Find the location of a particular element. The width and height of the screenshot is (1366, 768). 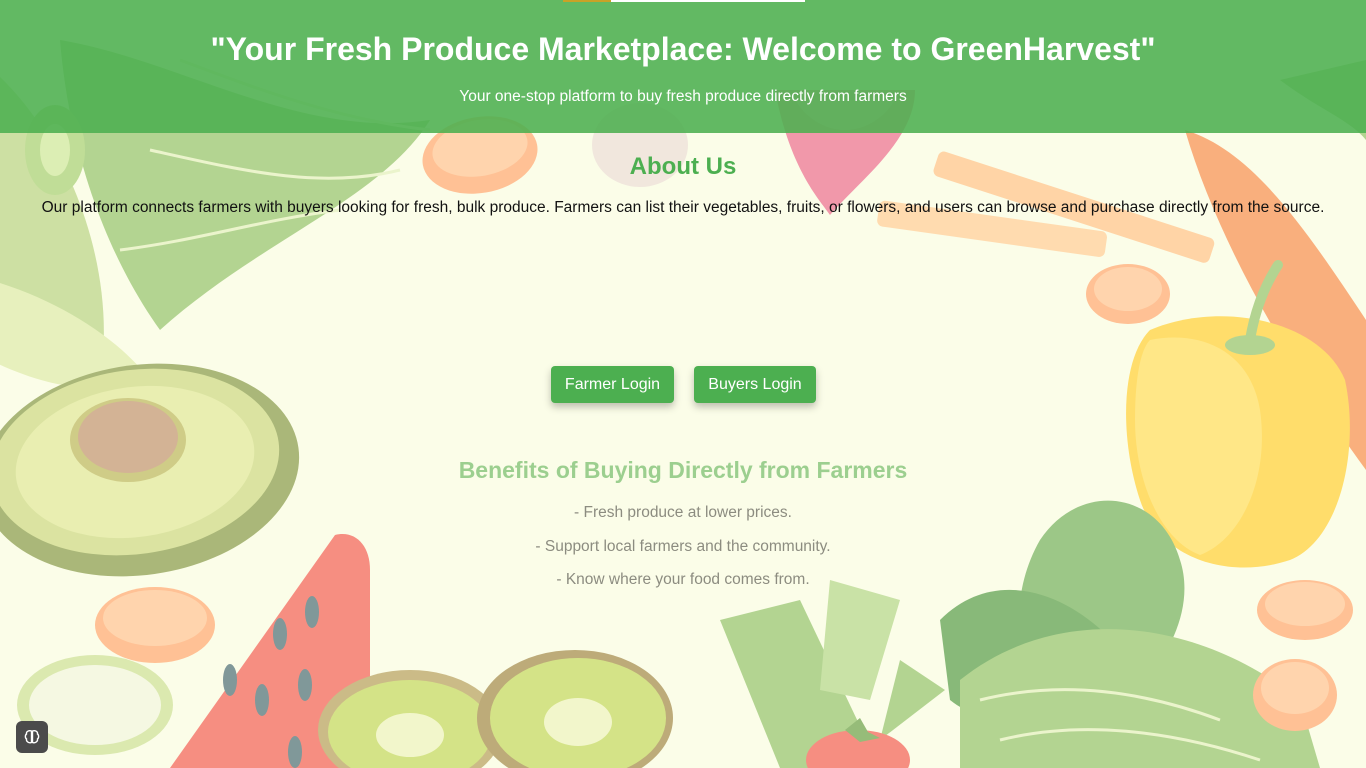

brain-icon is located at coordinates (32, 736).